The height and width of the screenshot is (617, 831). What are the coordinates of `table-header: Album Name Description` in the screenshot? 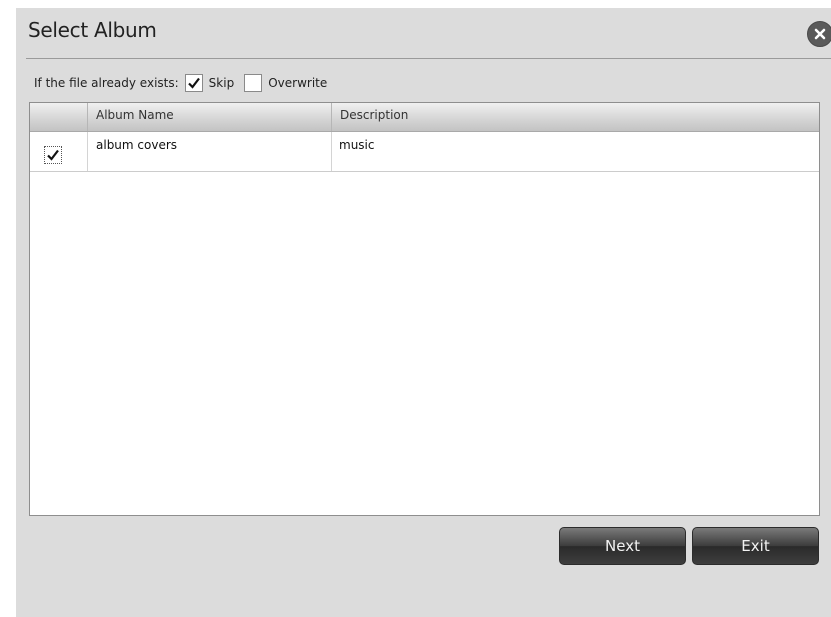 It's located at (424, 117).